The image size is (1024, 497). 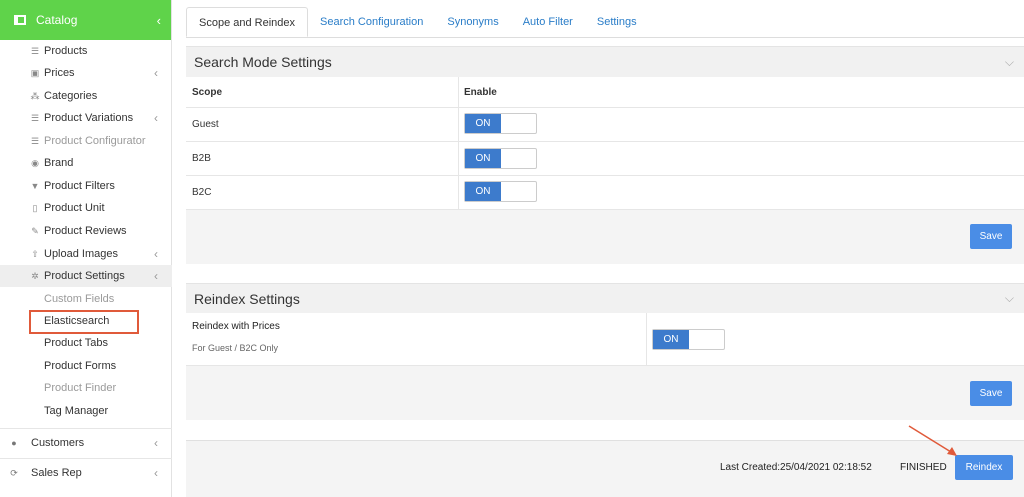 I want to click on scope-cell: B2C, so click(x=202, y=192).